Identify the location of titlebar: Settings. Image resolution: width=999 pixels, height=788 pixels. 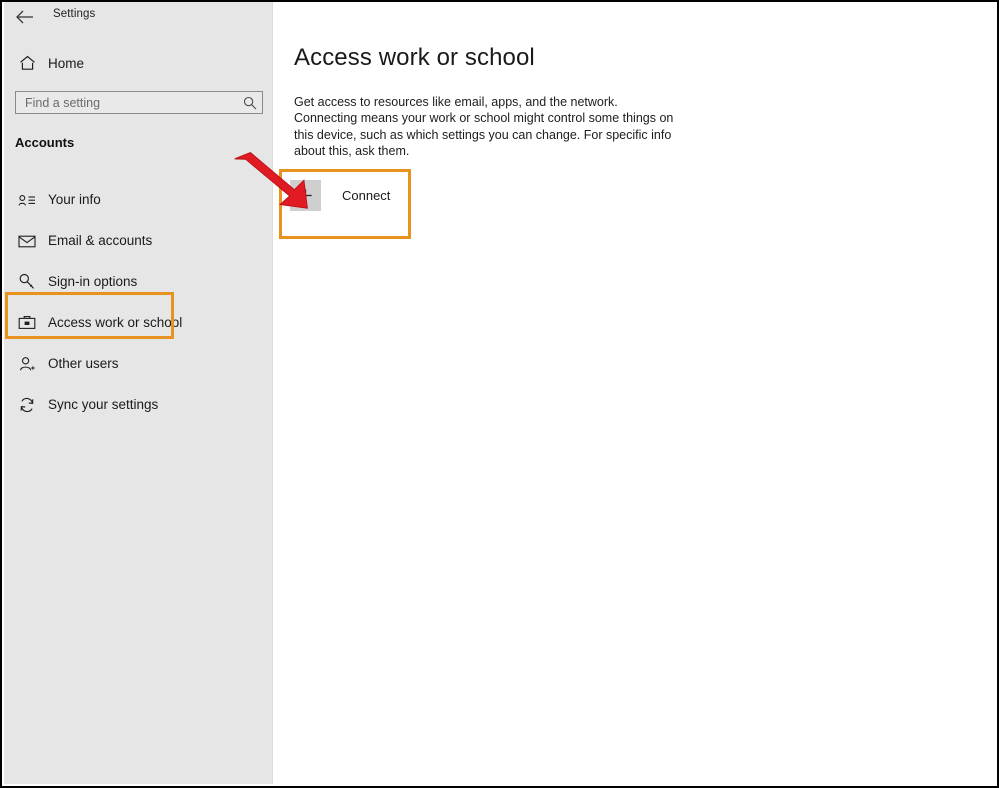
(138, 17).